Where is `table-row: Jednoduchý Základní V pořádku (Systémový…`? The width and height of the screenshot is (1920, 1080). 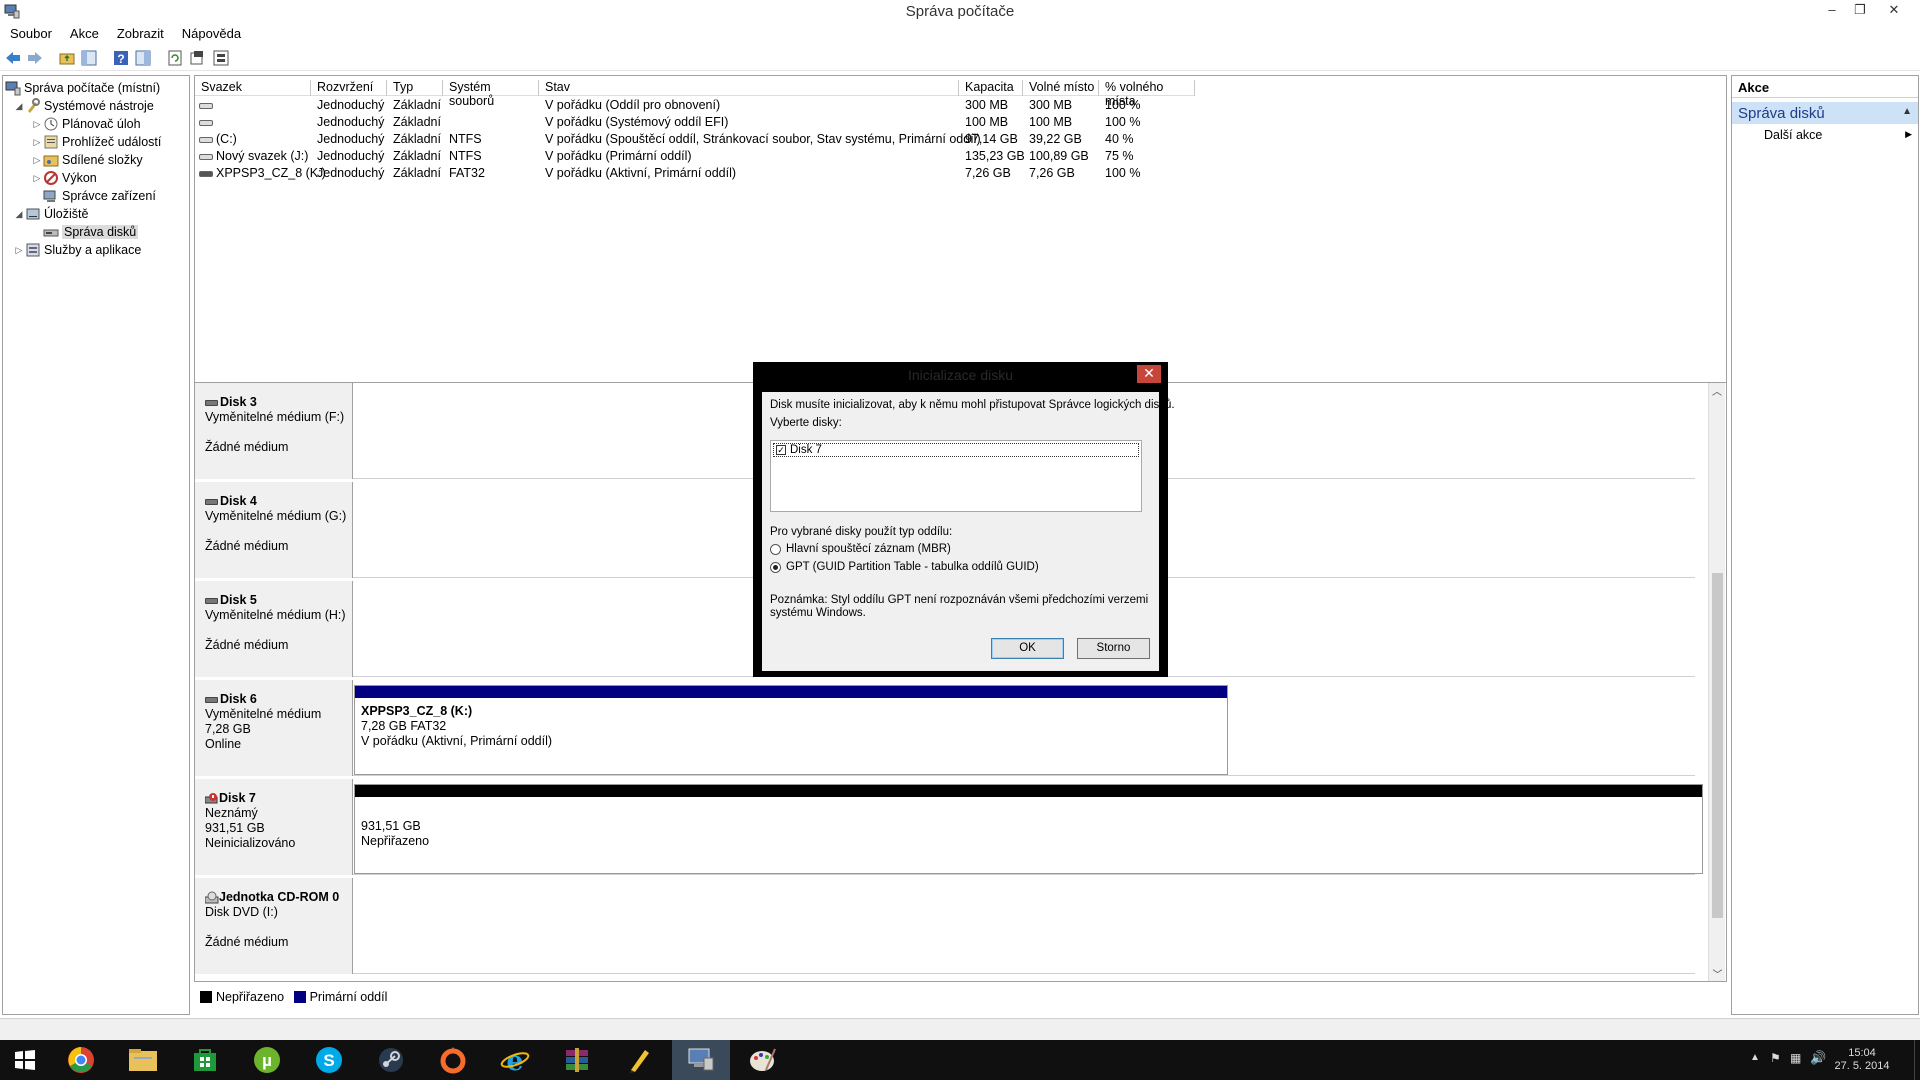
table-row: Jednoduchý Základní V pořádku (Systémový… is located at coordinates (795, 122).